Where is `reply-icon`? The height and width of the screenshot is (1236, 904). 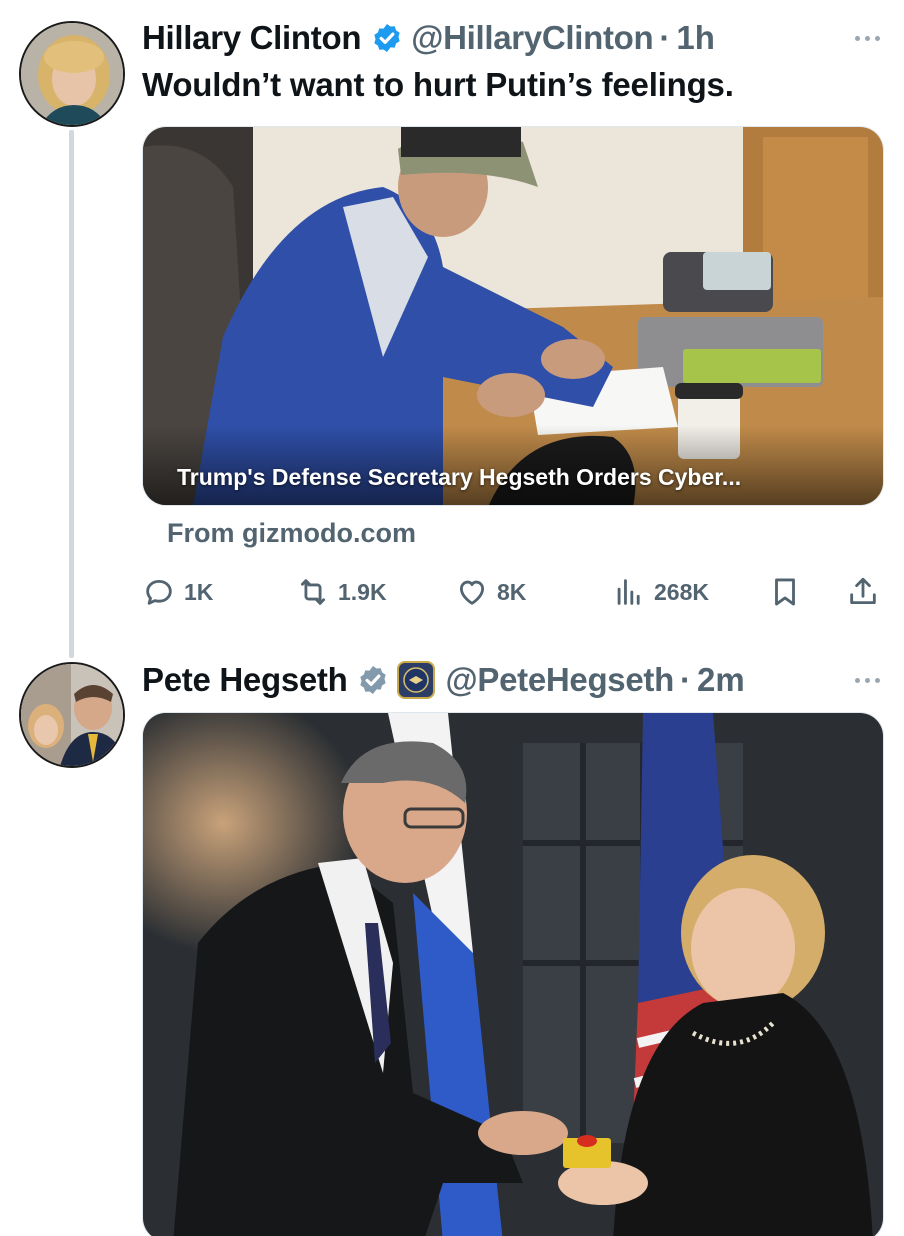 reply-icon is located at coordinates (159, 592).